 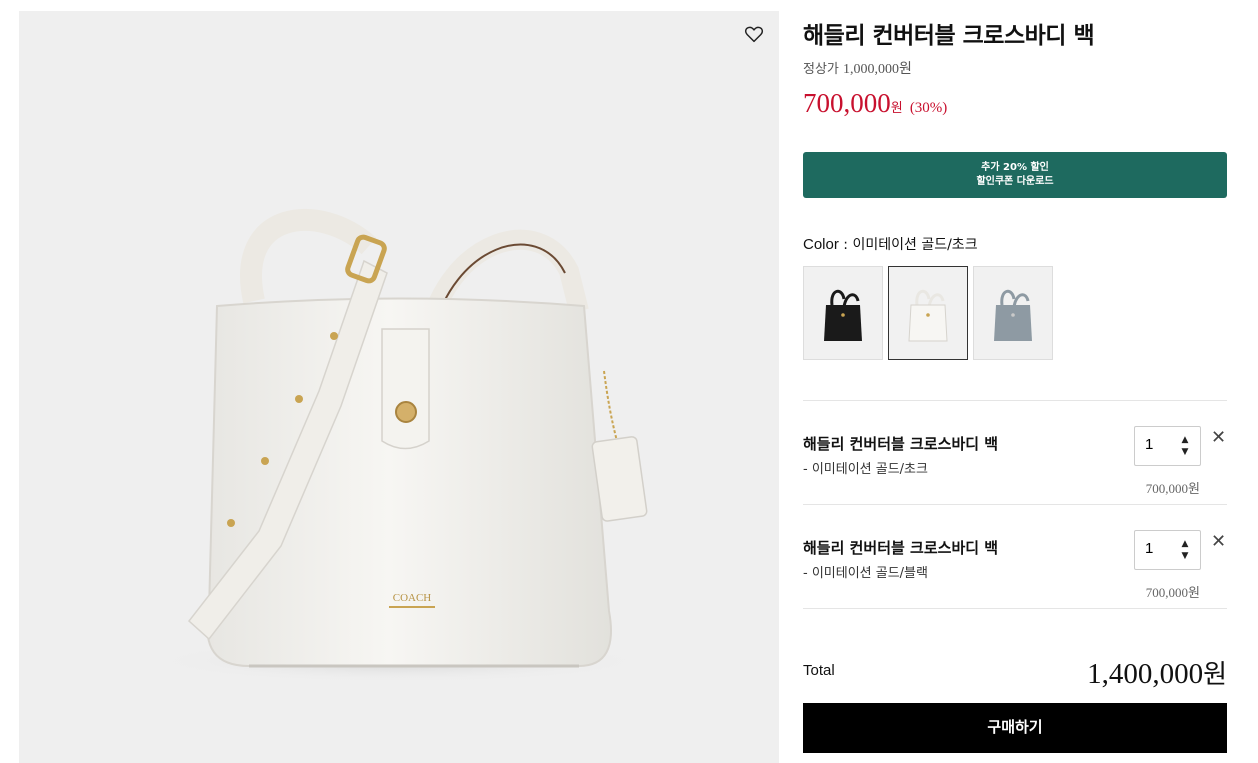 I want to click on coupon-download-button: 추가 20% 할인 할인쿠폰 다운로드, so click(x=1015, y=175).